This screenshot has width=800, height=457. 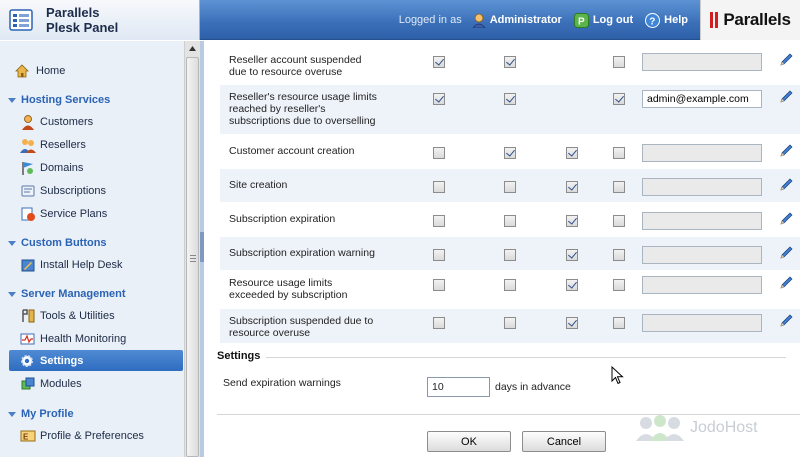 What do you see at coordinates (750, 20) in the screenshot?
I see `parallels-logo: Parallels` at bounding box center [750, 20].